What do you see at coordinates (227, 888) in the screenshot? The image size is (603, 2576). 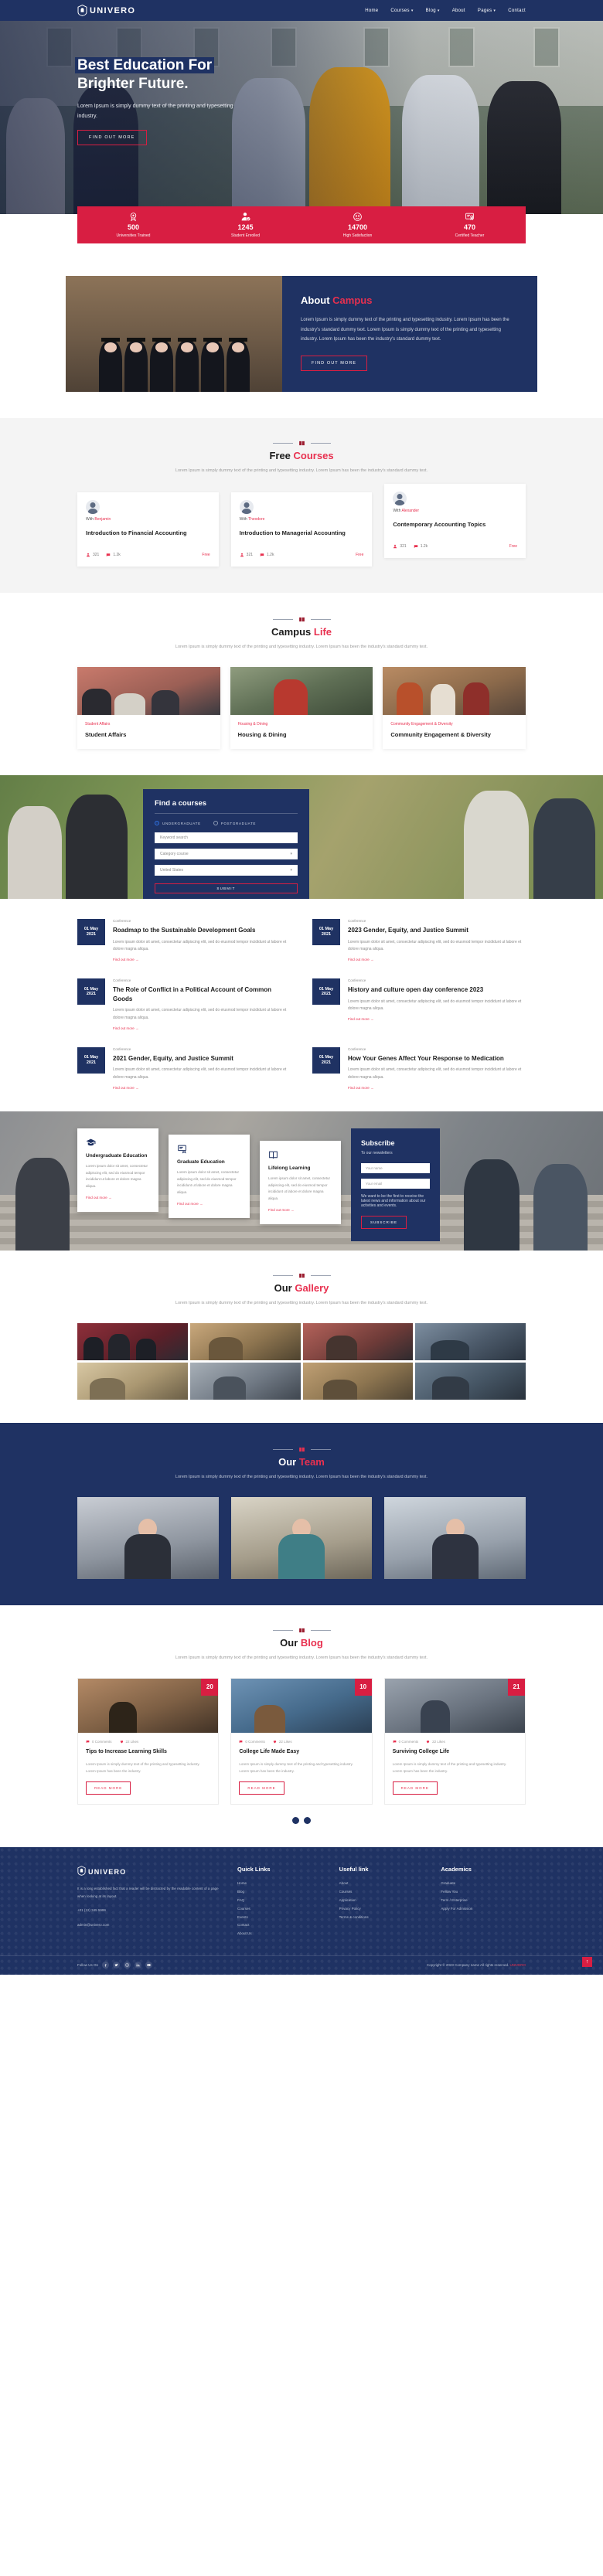 I see `finder-submit-button: SUBMIT` at bounding box center [227, 888].